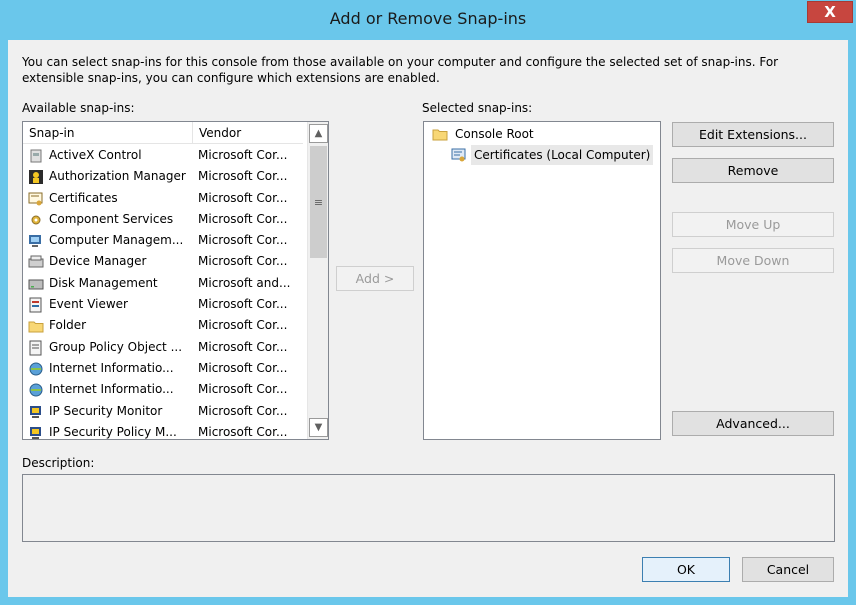  Describe the element at coordinates (753, 170) in the screenshot. I see `remove-button: Remove` at that location.